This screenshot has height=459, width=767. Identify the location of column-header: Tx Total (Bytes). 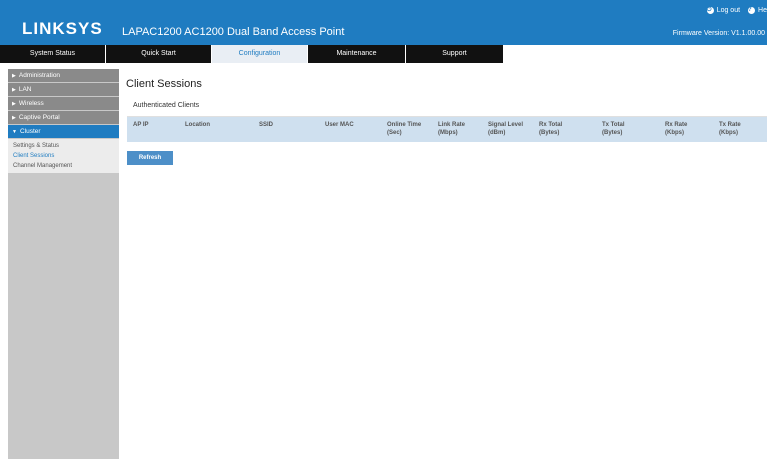
(613, 129).